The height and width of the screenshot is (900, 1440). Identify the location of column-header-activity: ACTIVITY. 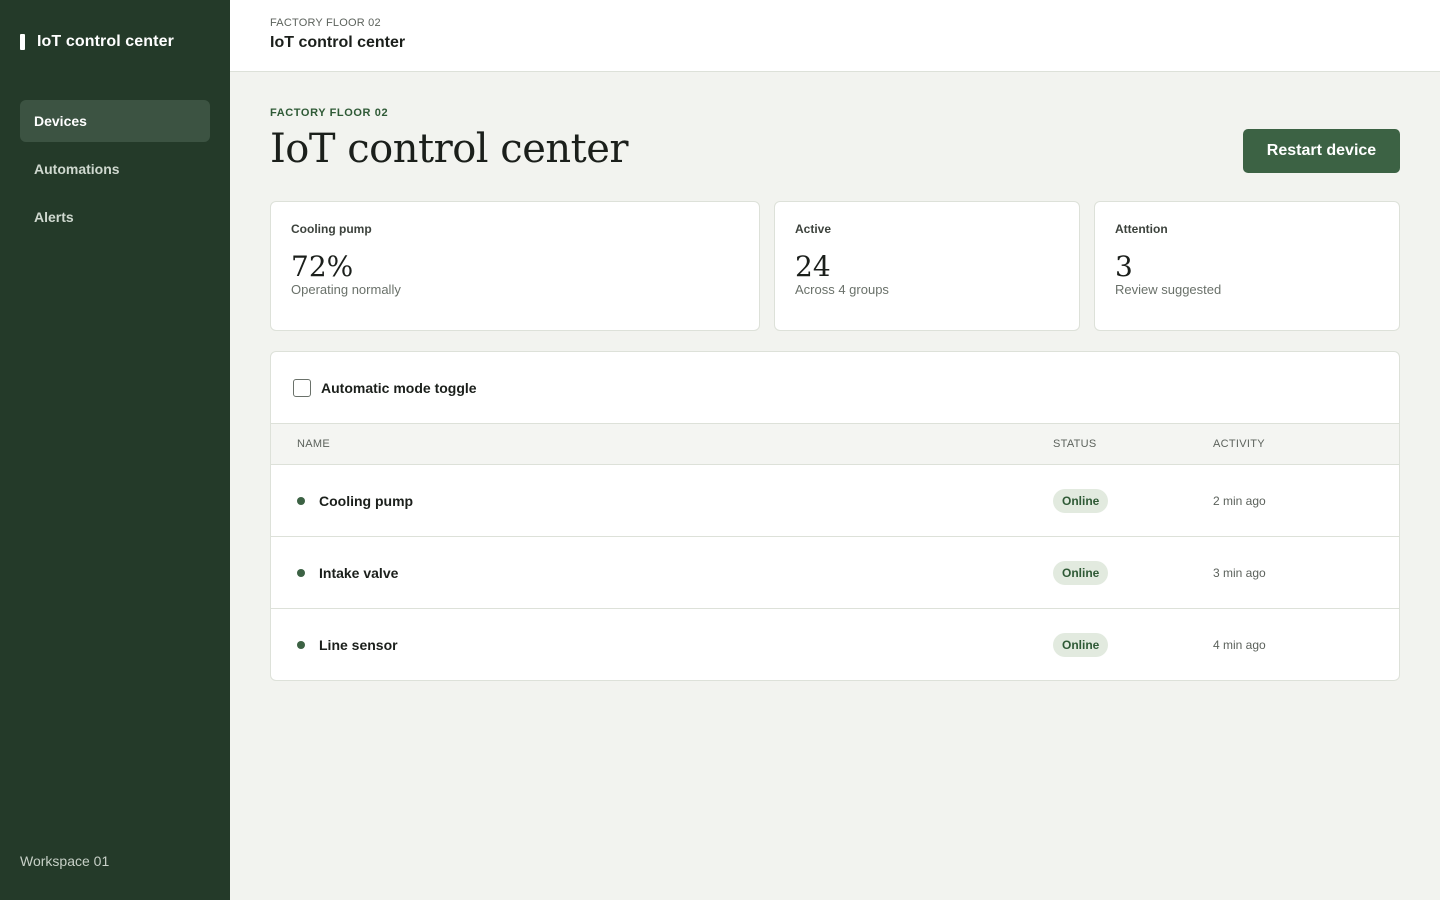
(1239, 444).